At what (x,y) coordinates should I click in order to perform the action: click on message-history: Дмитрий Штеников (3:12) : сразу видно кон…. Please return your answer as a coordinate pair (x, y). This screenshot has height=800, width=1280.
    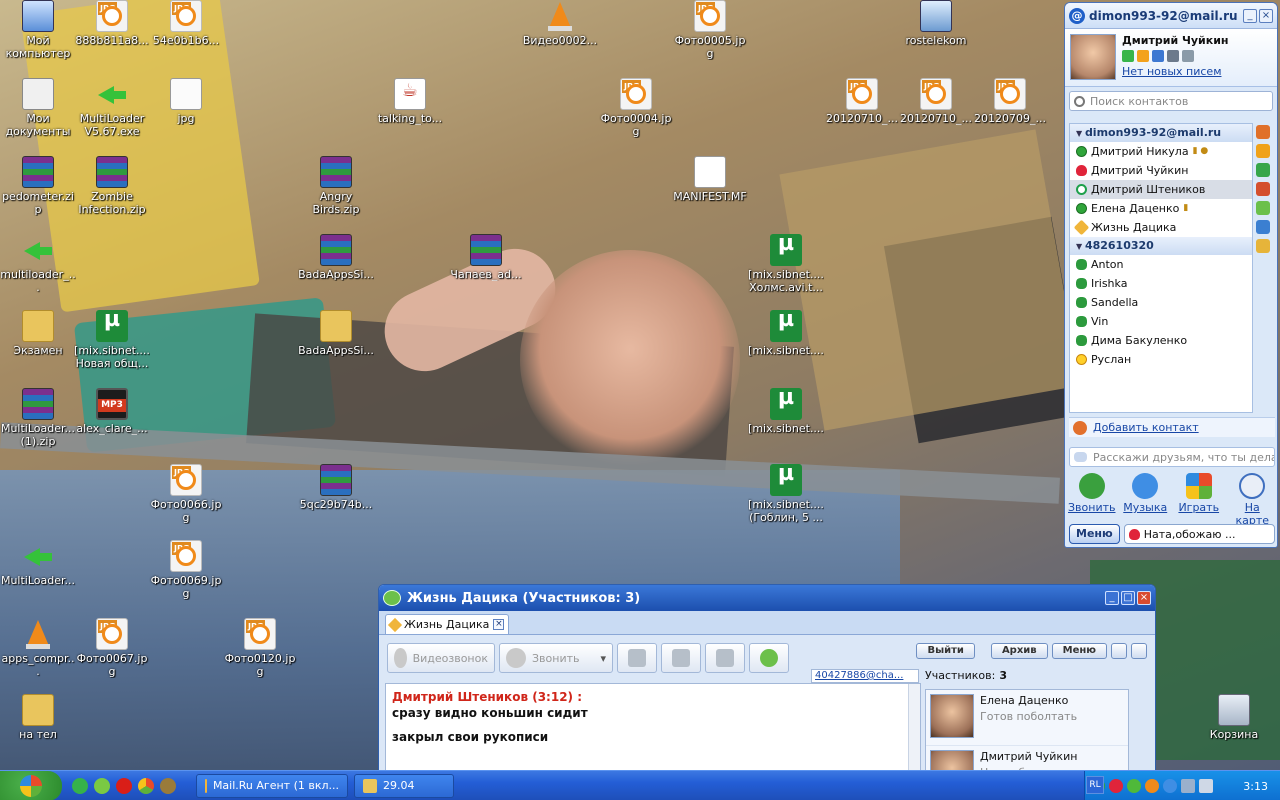
    Looking at the image, I should click on (653, 728).